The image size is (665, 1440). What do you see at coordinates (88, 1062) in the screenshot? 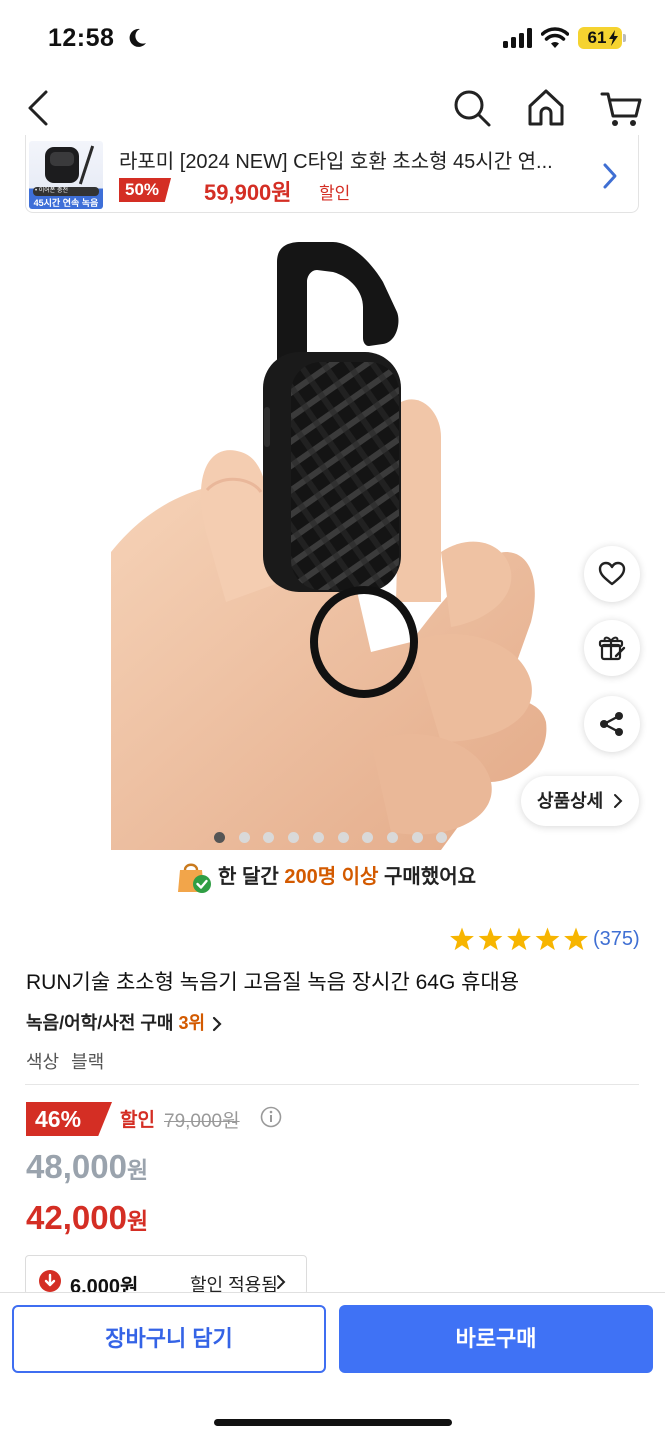
I see `option-value: 블랙` at bounding box center [88, 1062].